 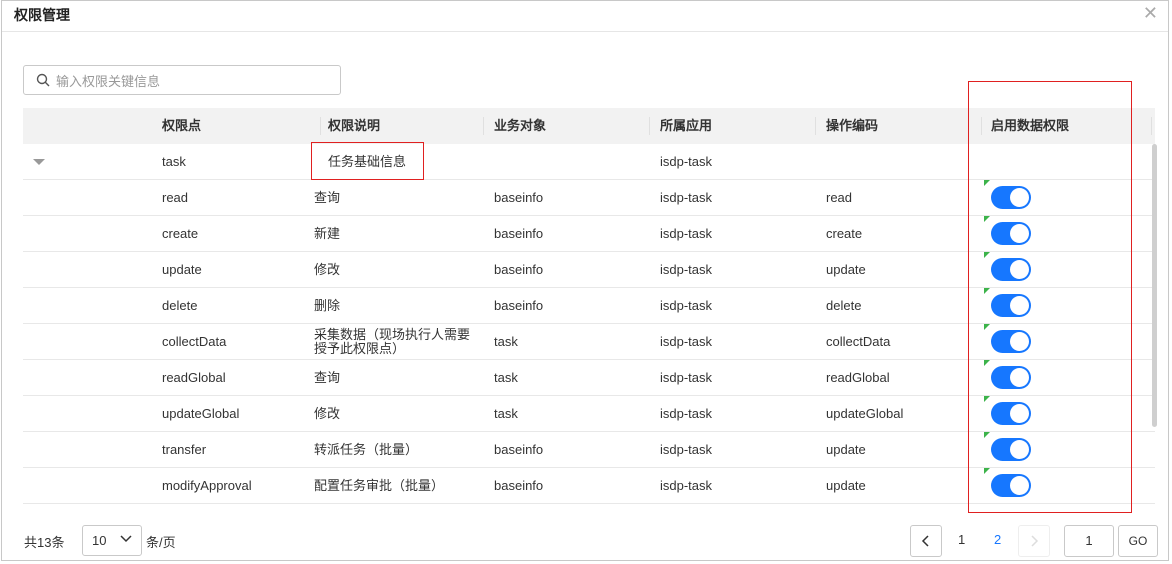 What do you see at coordinates (327, 233) in the screenshot?
I see `cell-permission-desc: 新建` at bounding box center [327, 233].